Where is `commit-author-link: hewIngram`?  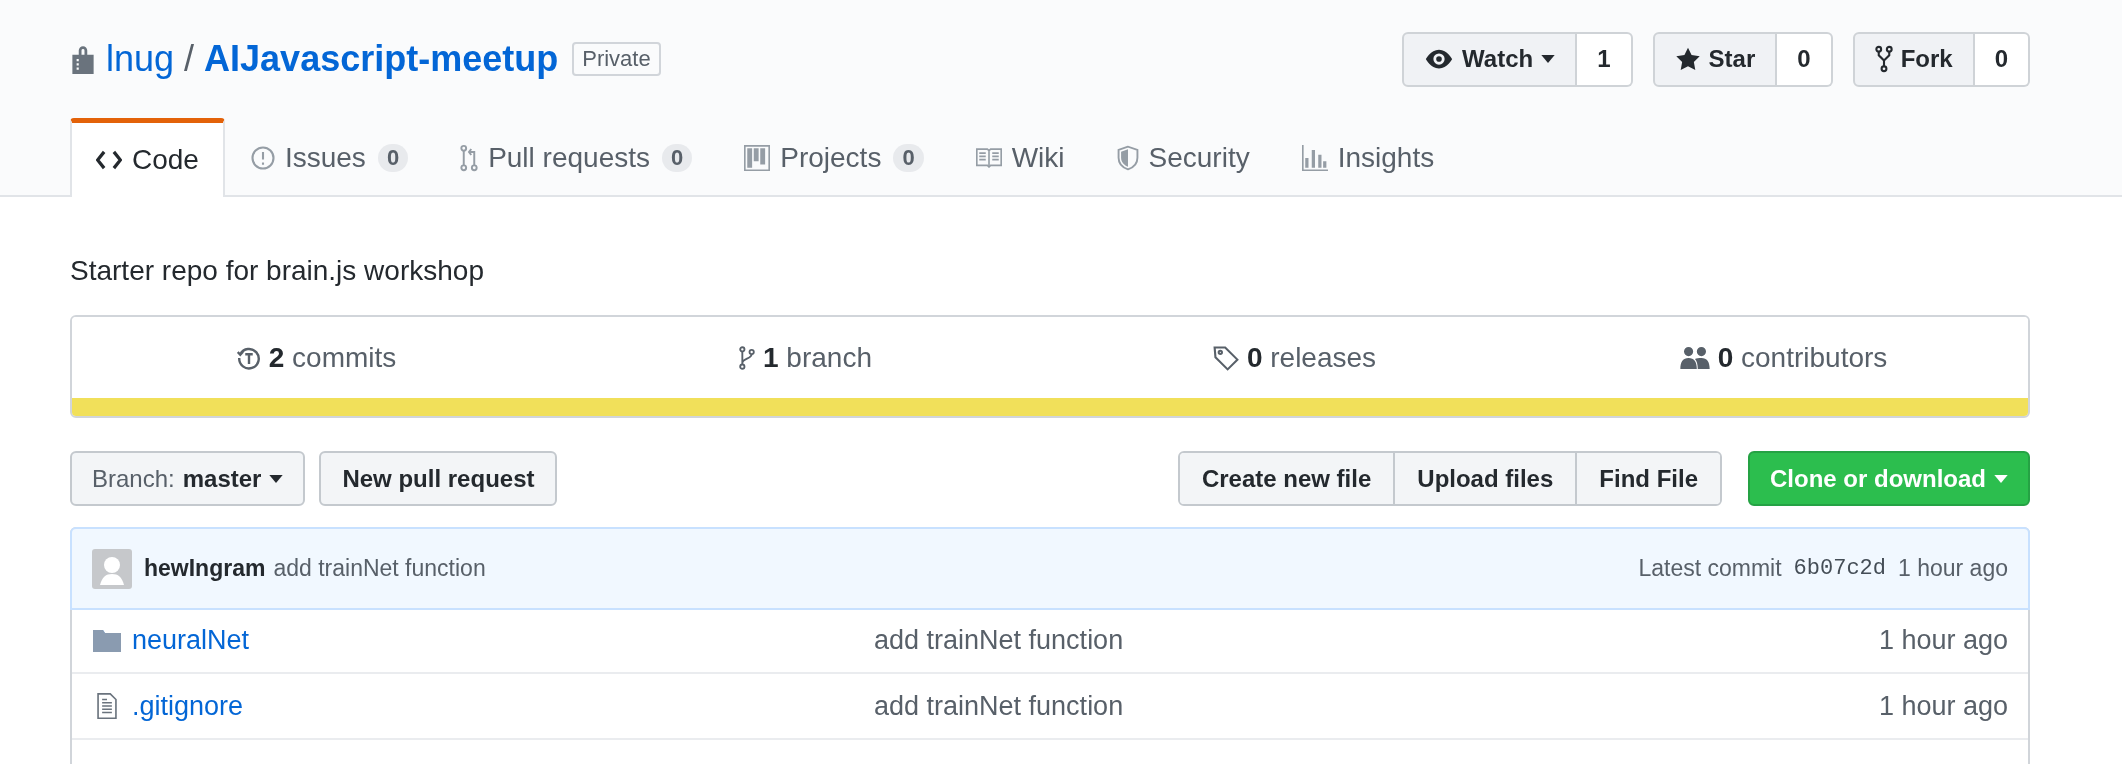
commit-author-link: hewIngram is located at coordinates (205, 568).